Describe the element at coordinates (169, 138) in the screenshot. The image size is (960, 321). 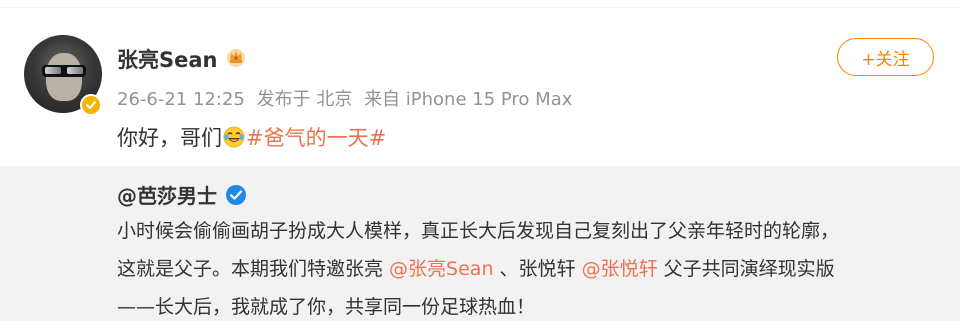
I see `post-text-content: 你好，哥们` at that location.